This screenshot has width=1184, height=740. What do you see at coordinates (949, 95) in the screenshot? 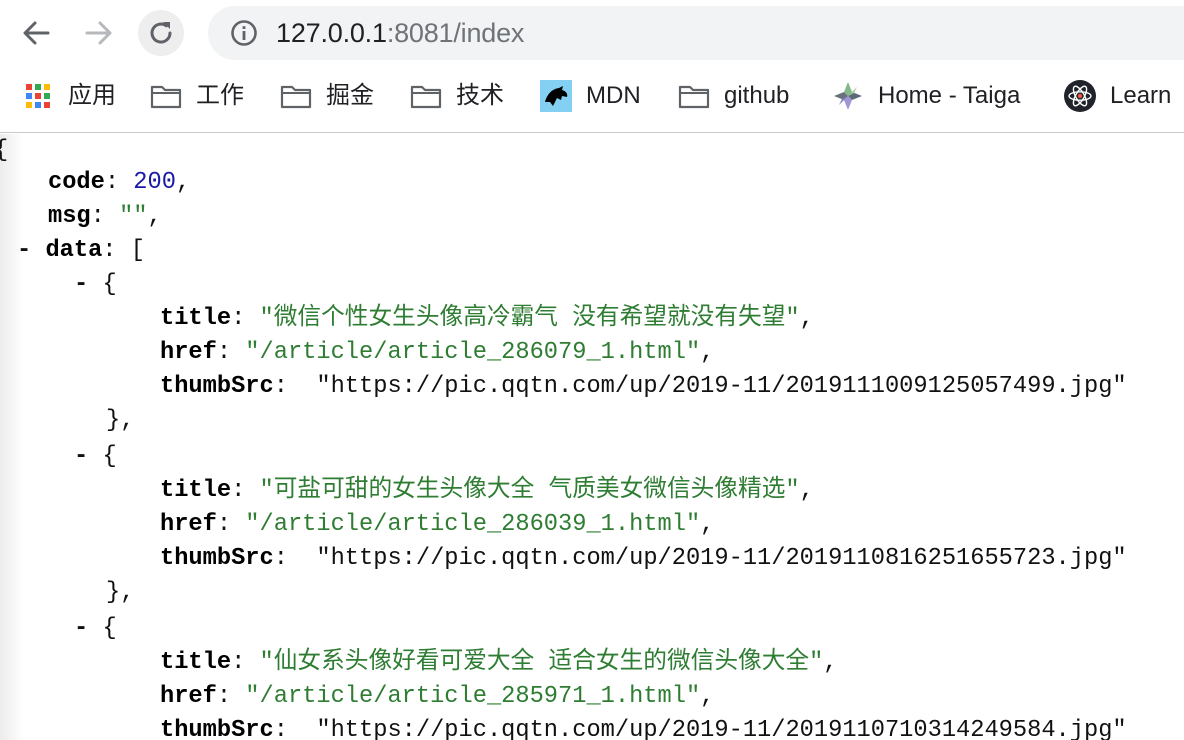
I see `bookmark-label: Home - Taiga` at bounding box center [949, 95].